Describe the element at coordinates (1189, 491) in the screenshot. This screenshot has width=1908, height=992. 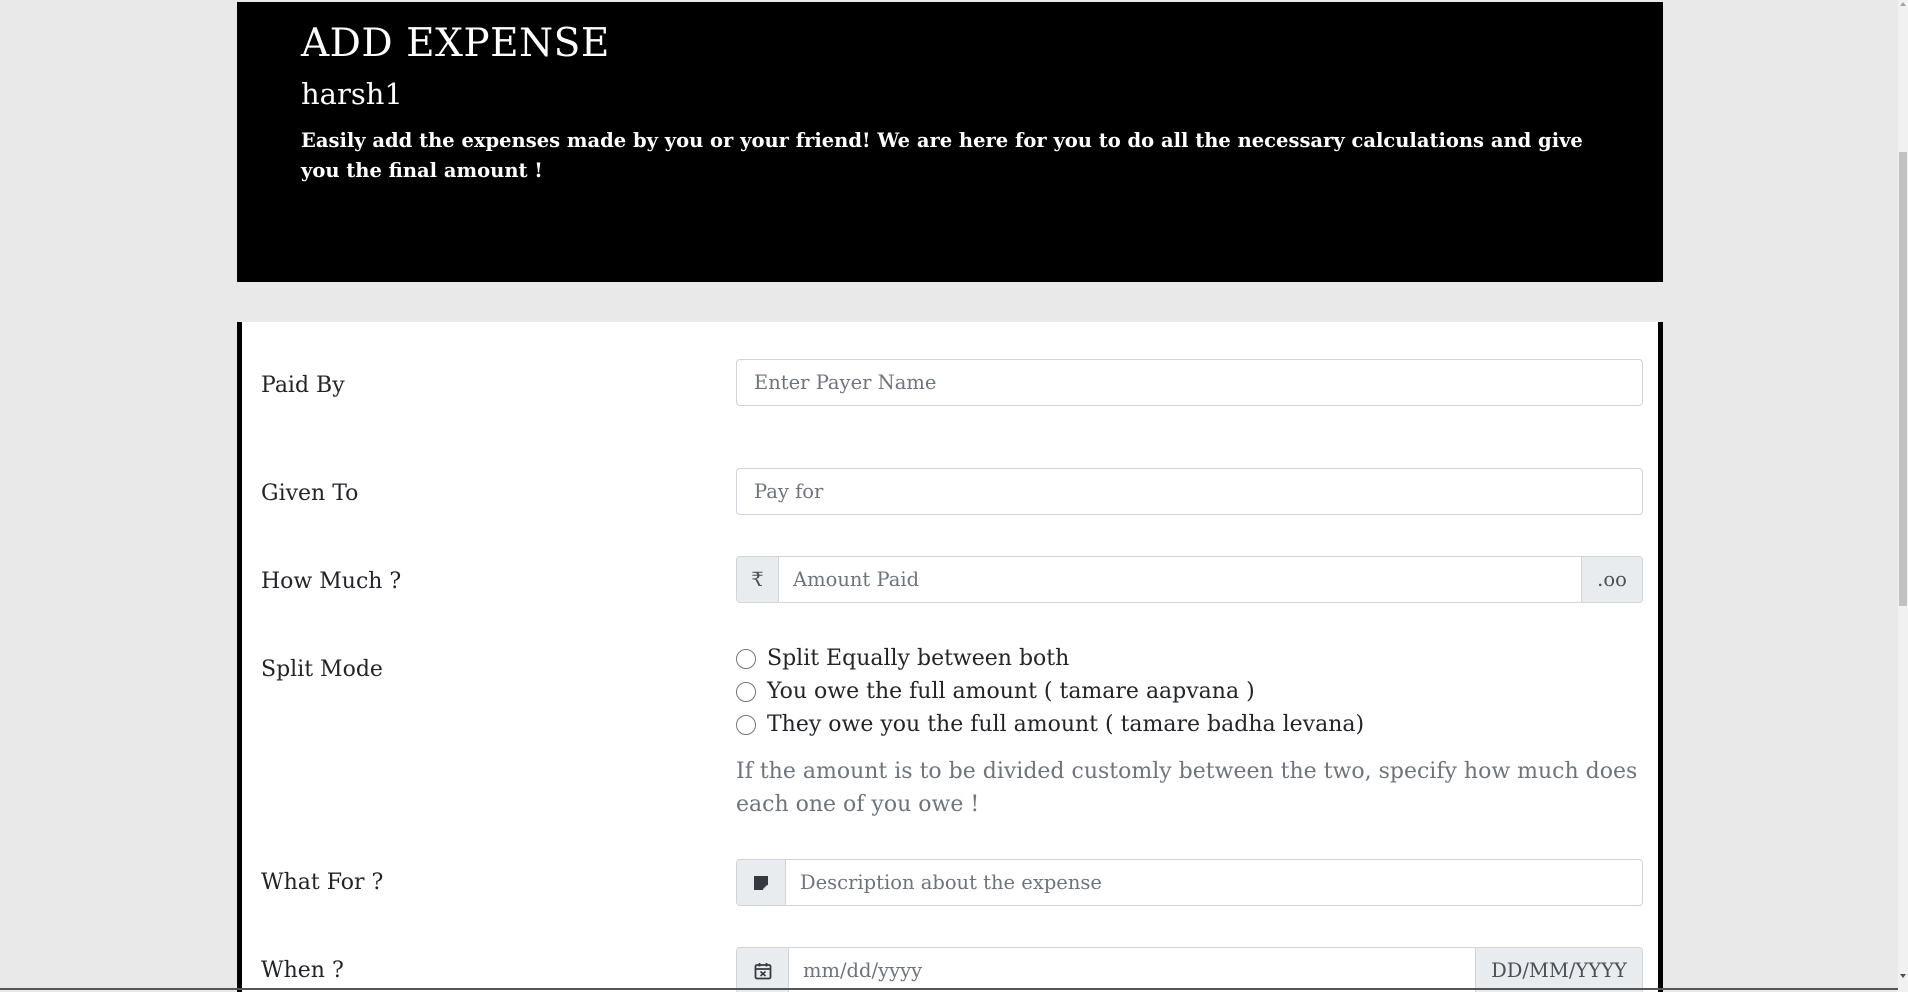
I see `given-to-input: Pay for` at that location.